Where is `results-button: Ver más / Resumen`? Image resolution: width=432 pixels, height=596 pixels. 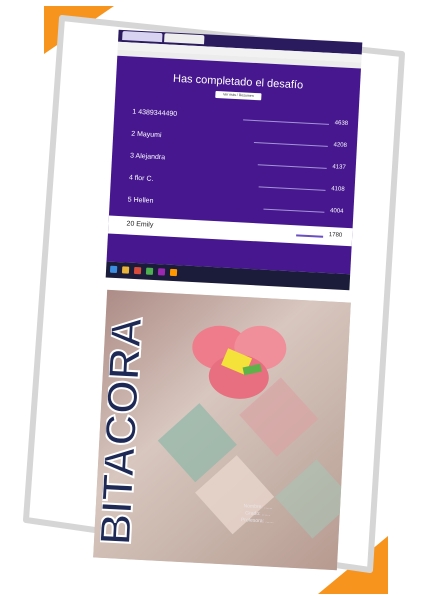 results-button: Ver más / Resumen is located at coordinates (238, 95).